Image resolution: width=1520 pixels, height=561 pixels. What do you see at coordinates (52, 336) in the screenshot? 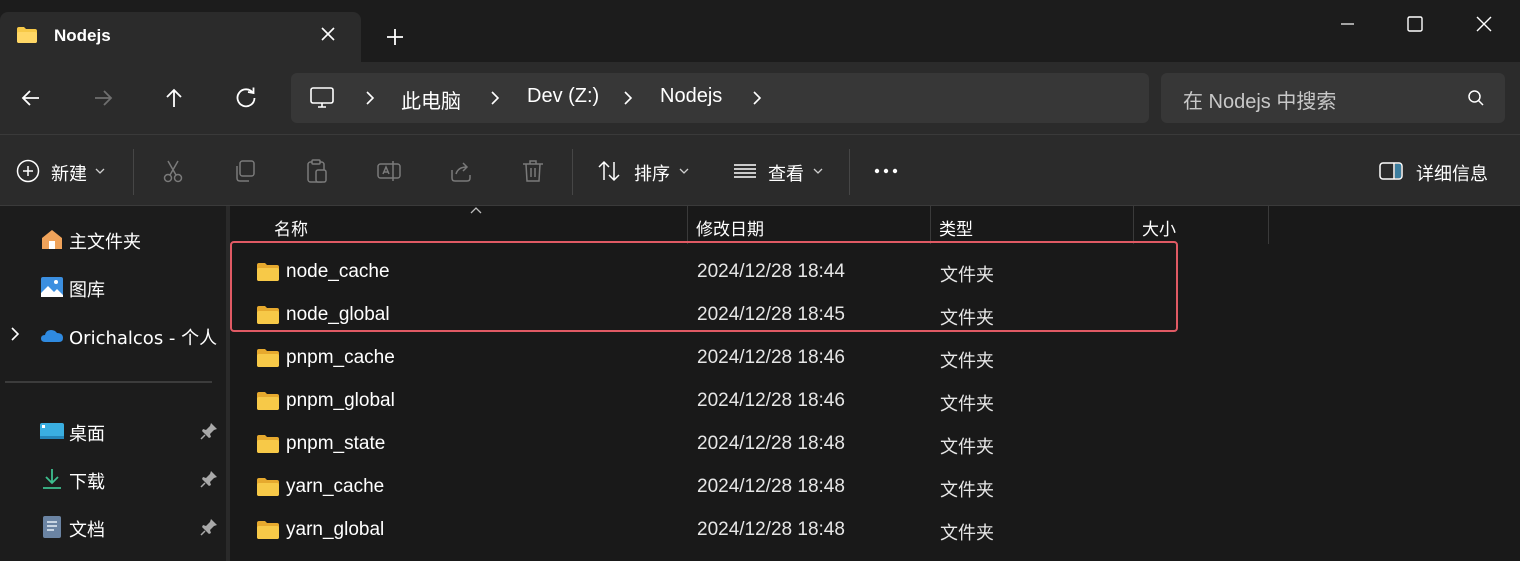
I see `onedrive-icon` at bounding box center [52, 336].